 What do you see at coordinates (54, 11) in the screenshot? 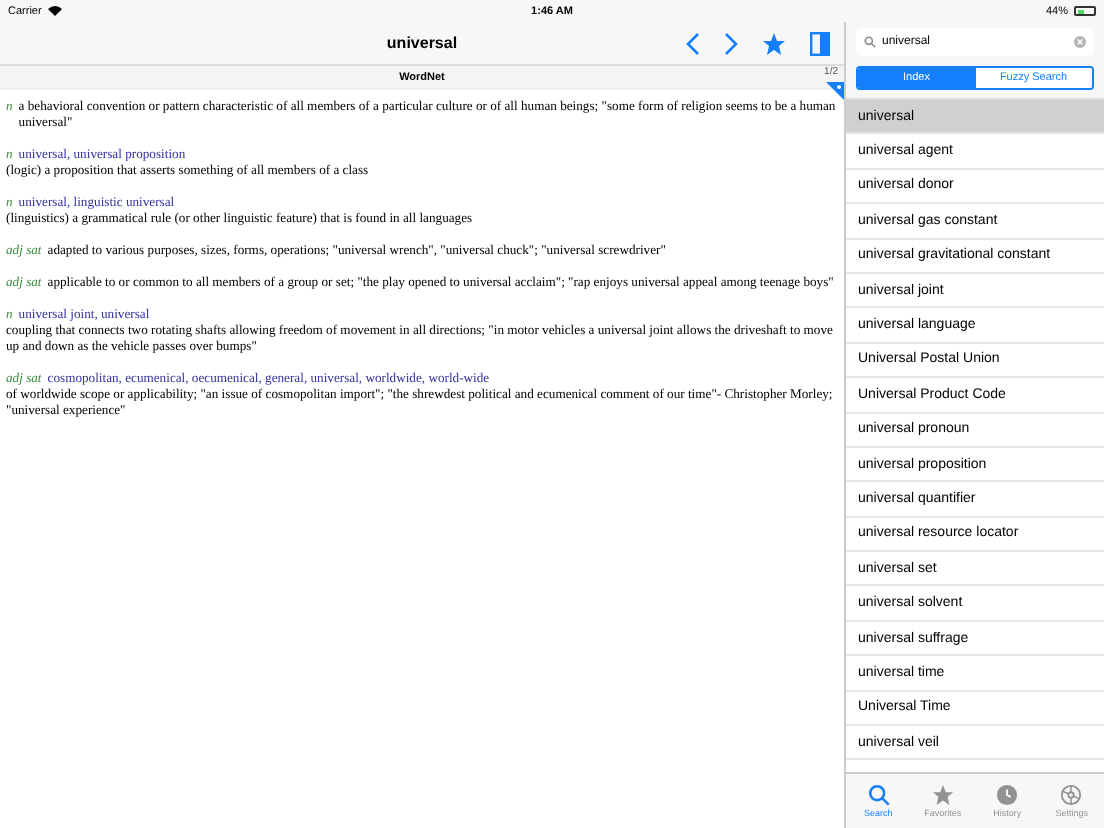
I see `wifi-icon` at bounding box center [54, 11].